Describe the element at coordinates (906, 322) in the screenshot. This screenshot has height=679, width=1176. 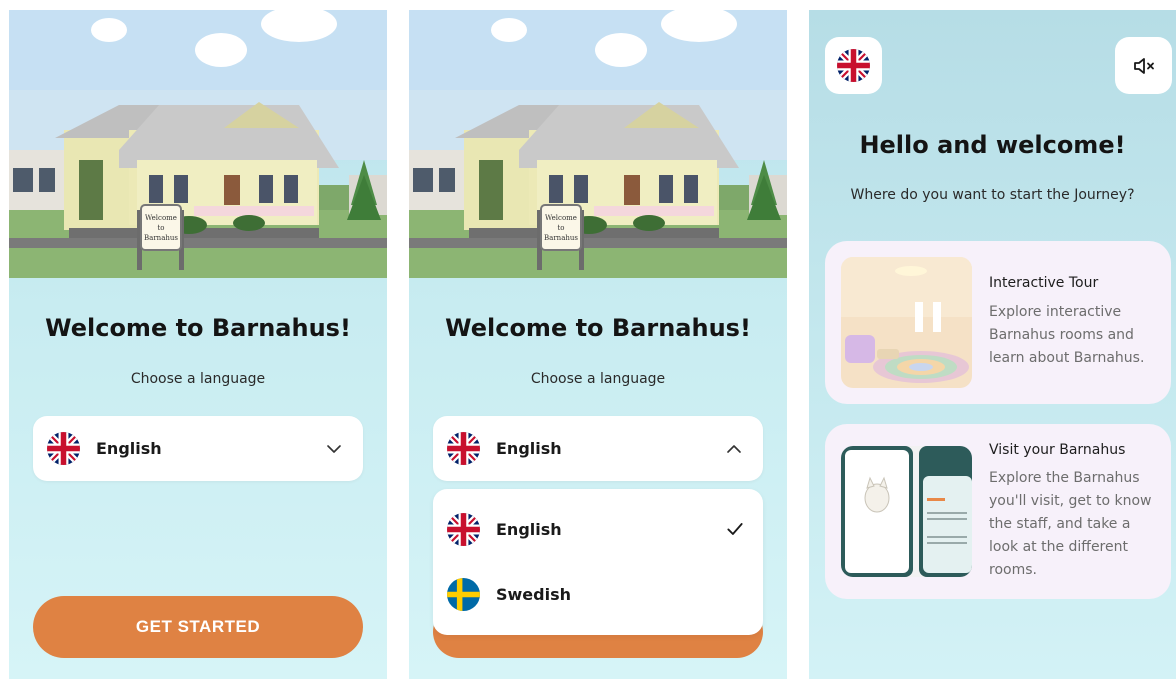
I see `room-illustration` at that location.